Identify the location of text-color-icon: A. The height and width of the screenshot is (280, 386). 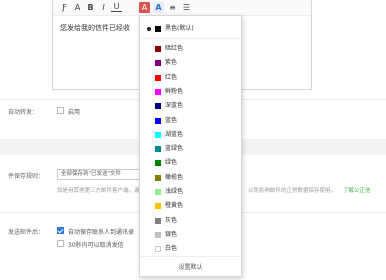
(144, 7).